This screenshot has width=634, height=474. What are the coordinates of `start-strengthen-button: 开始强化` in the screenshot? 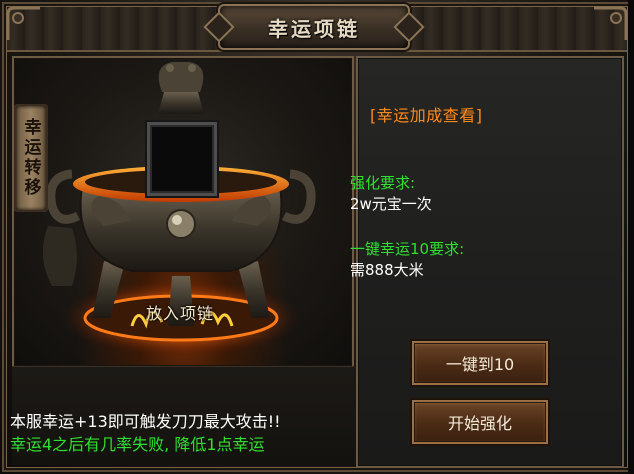 It's located at (480, 422).